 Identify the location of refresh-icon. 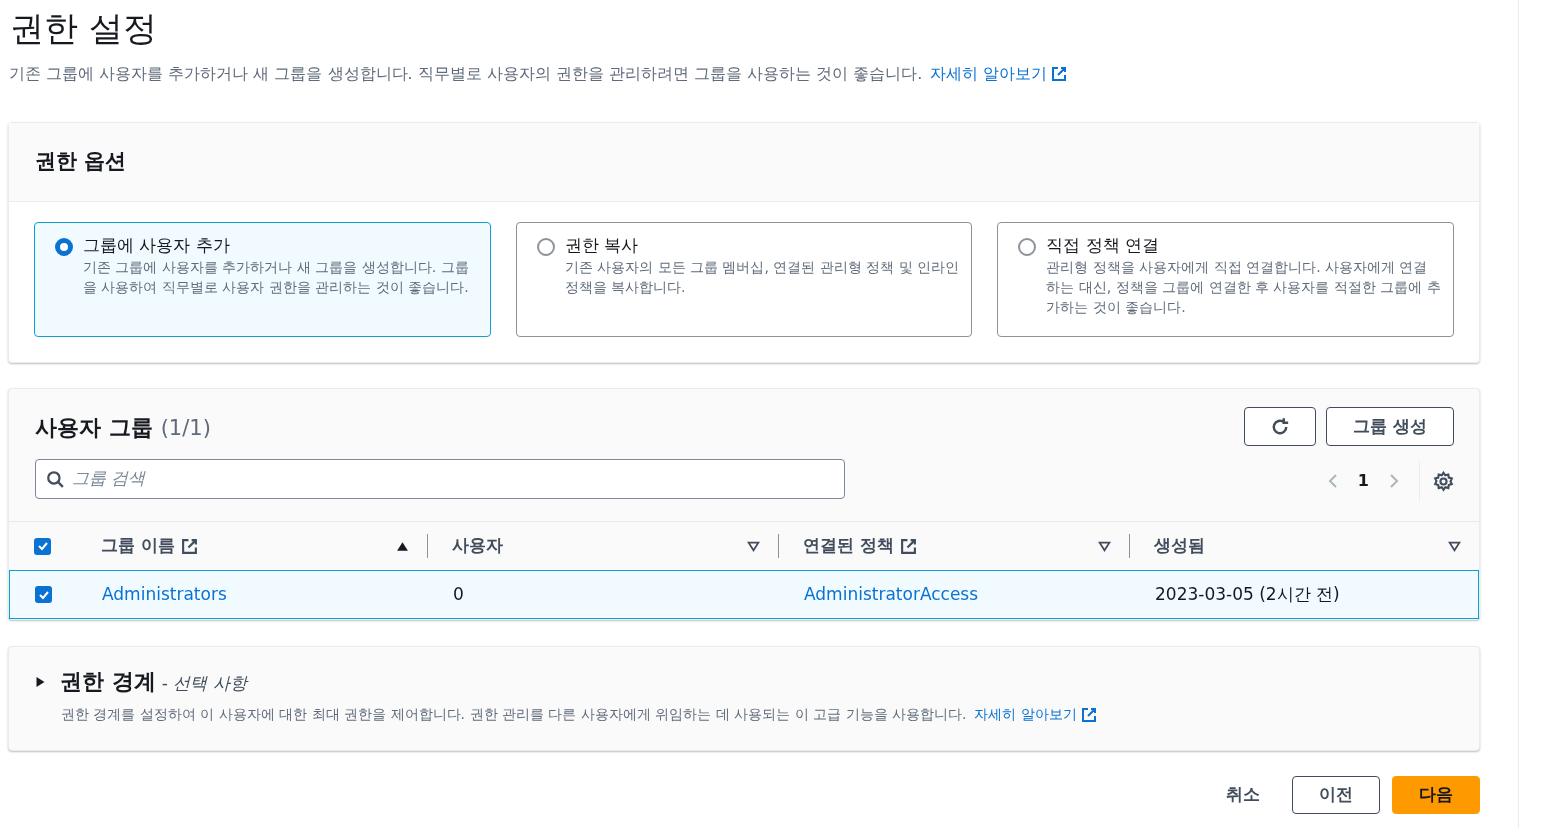
(1280, 426).